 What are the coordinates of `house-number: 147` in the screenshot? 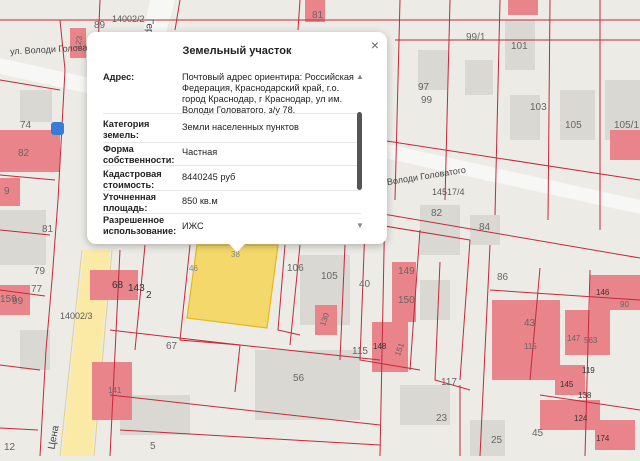 It's located at (574, 338).